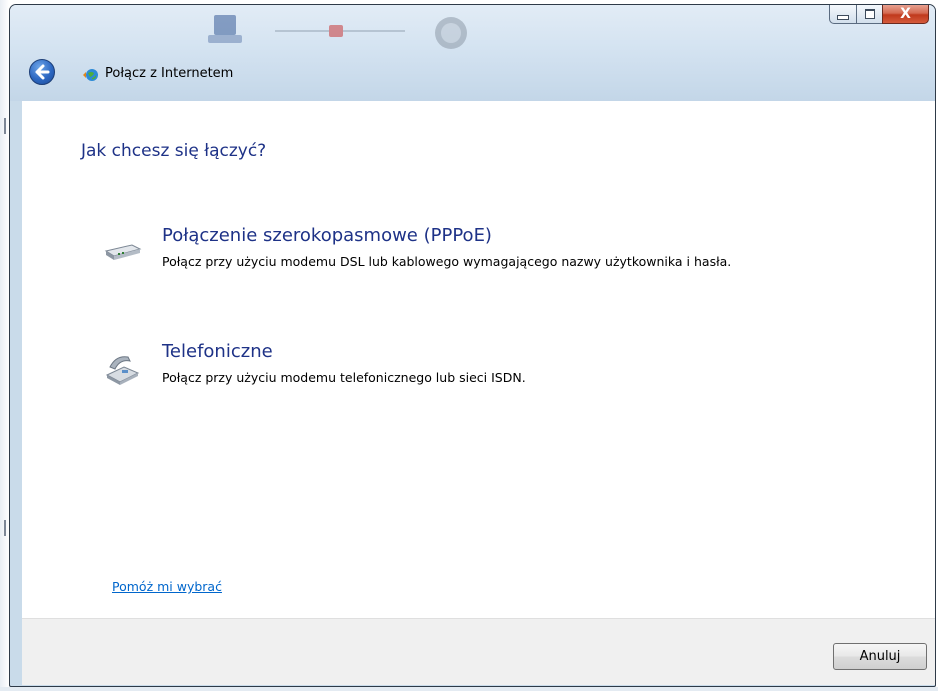 This screenshot has height=691, width=938. What do you see at coordinates (472, 53) in the screenshot?
I see `title-bar-glass: X Połącz z Internetem` at bounding box center [472, 53].